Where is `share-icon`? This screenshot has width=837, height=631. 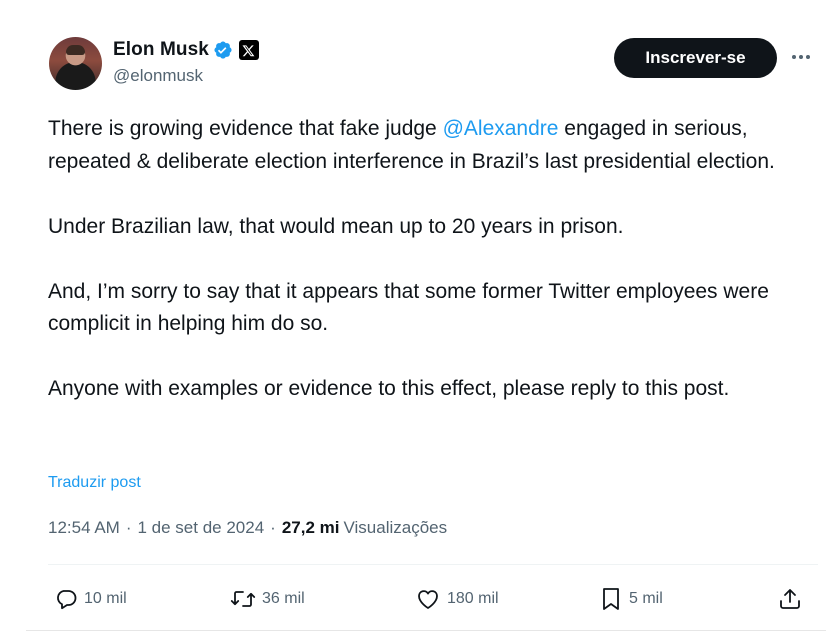 share-icon is located at coordinates (790, 599).